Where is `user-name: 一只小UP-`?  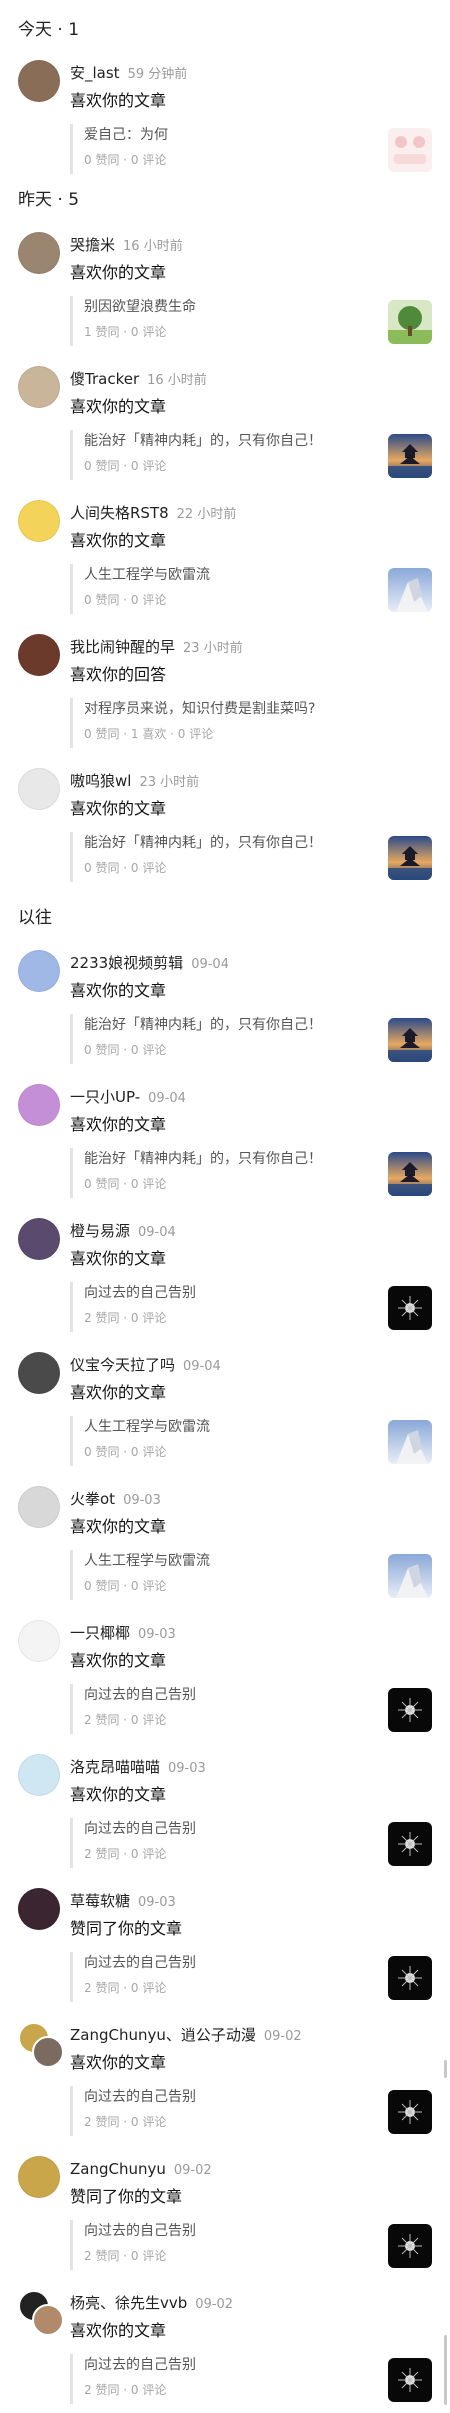 user-name: 一只小UP- is located at coordinates (105, 1097).